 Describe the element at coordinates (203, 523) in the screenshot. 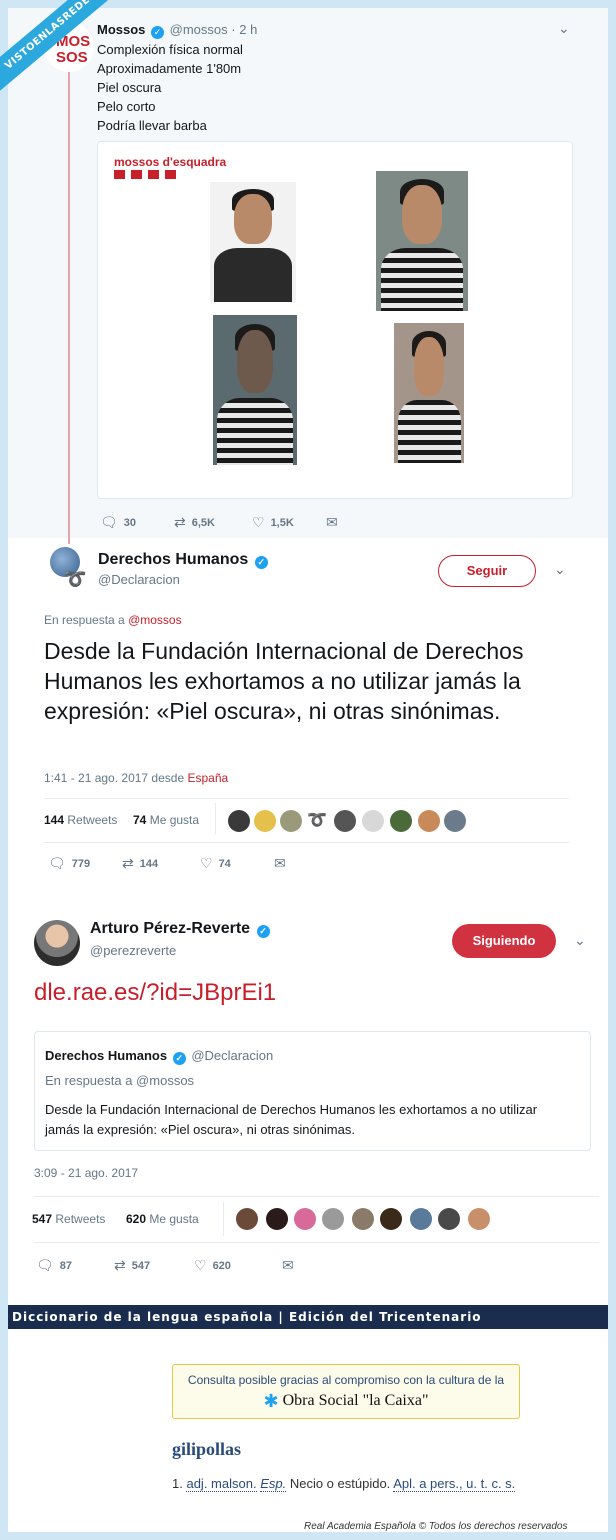

I see `retweet-count: 6,5K` at that location.